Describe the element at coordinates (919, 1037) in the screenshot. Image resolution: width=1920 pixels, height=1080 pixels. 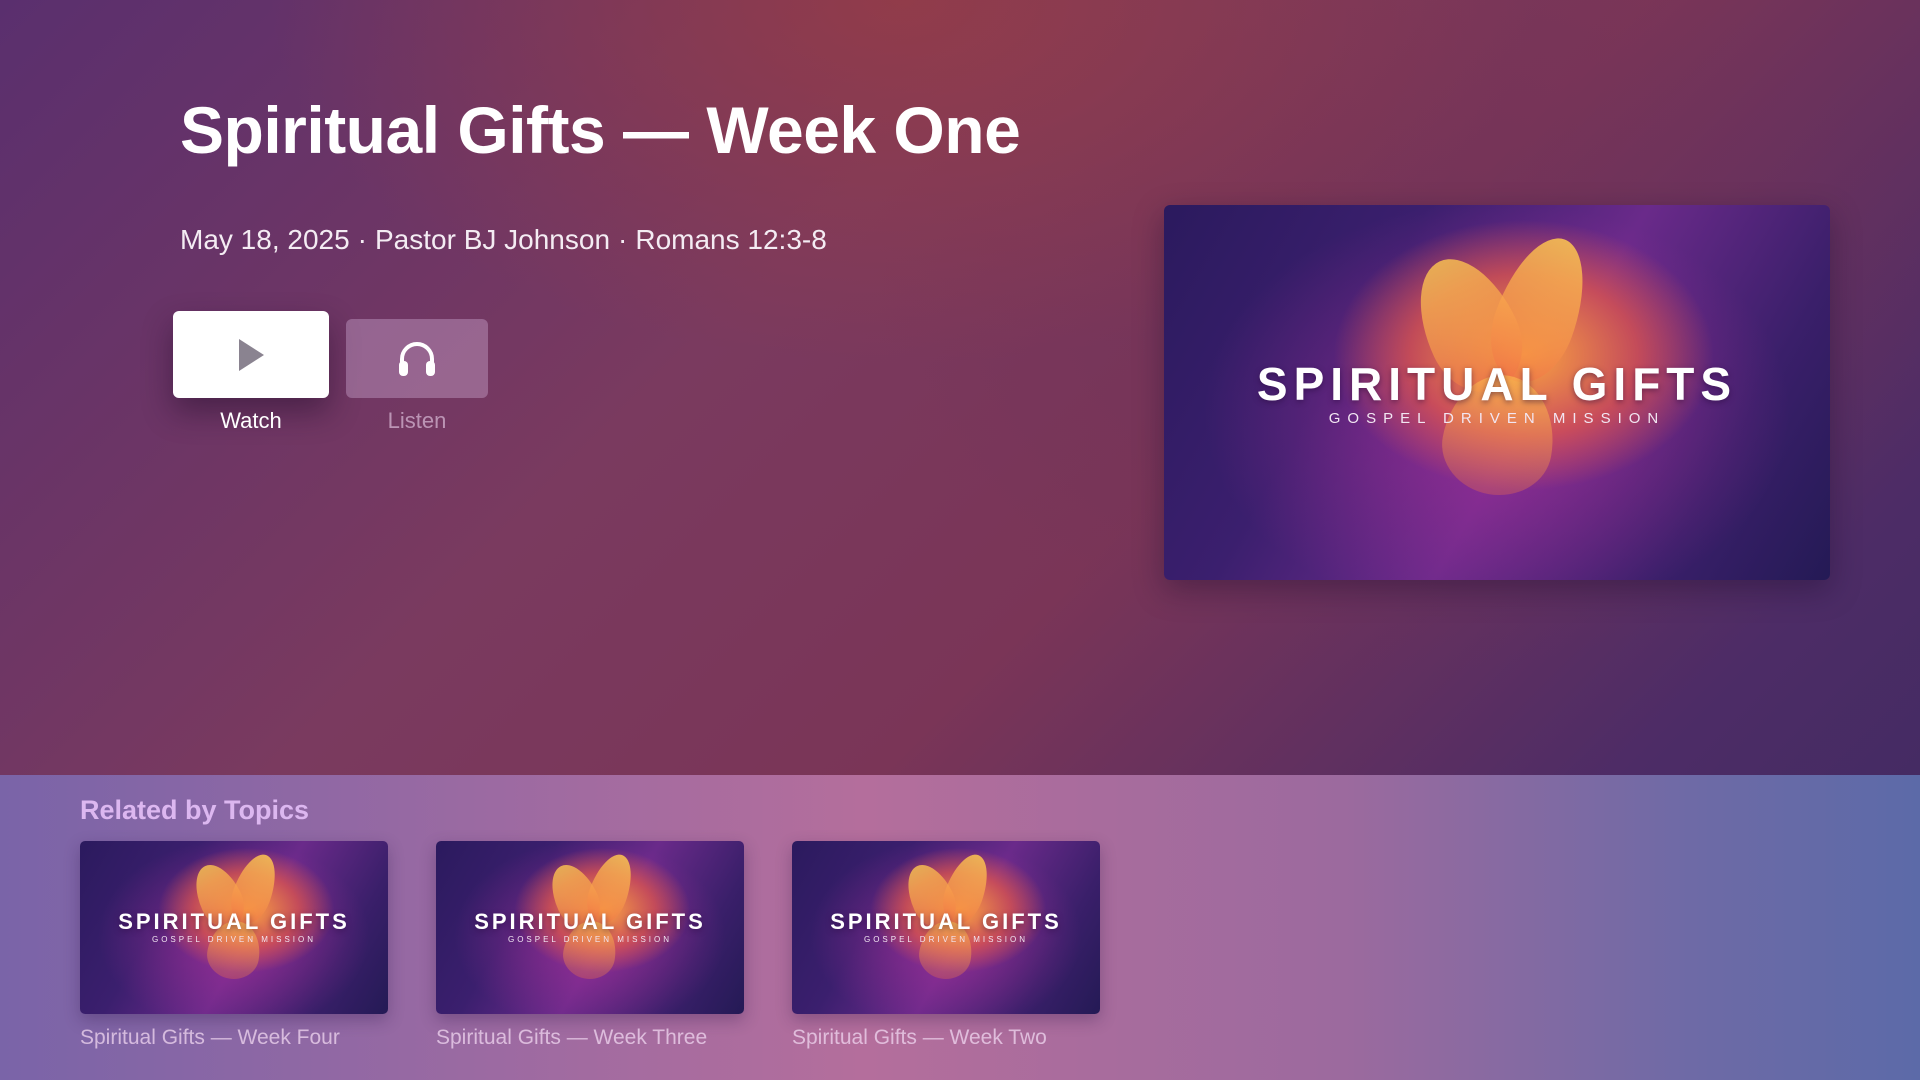
I see `related-card-label: Spiritual Gifts — Week Two` at that location.